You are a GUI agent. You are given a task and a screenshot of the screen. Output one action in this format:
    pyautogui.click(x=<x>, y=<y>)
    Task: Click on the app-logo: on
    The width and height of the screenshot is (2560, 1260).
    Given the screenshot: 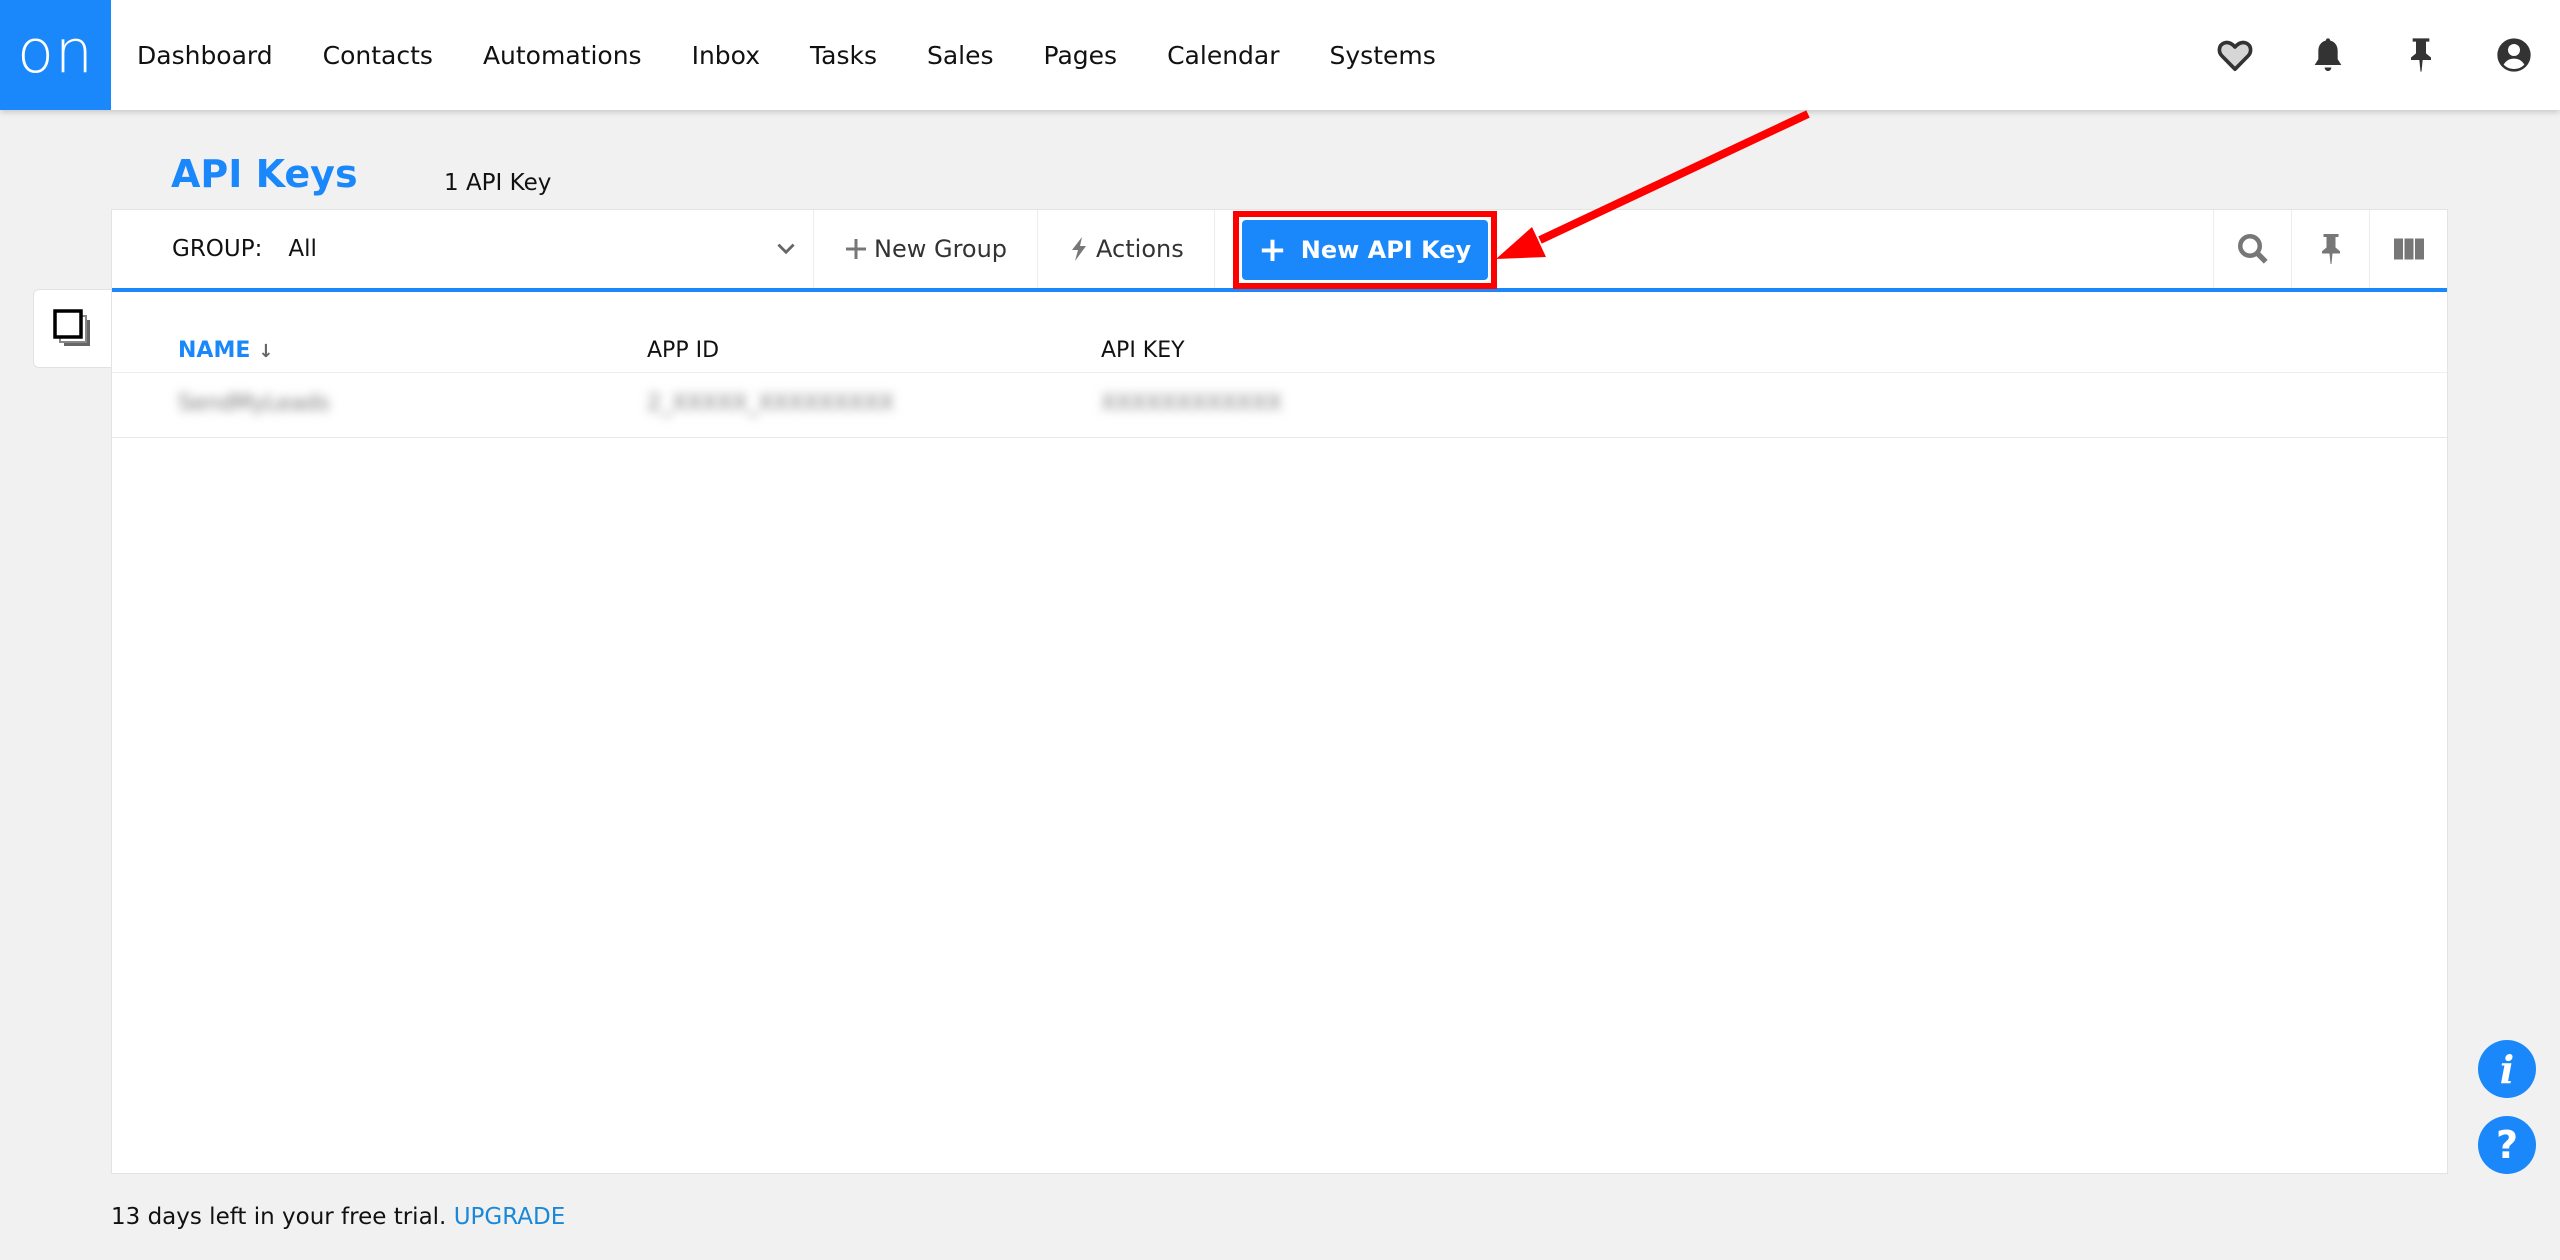 What is the action you would take?
    pyautogui.click(x=55, y=55)
    